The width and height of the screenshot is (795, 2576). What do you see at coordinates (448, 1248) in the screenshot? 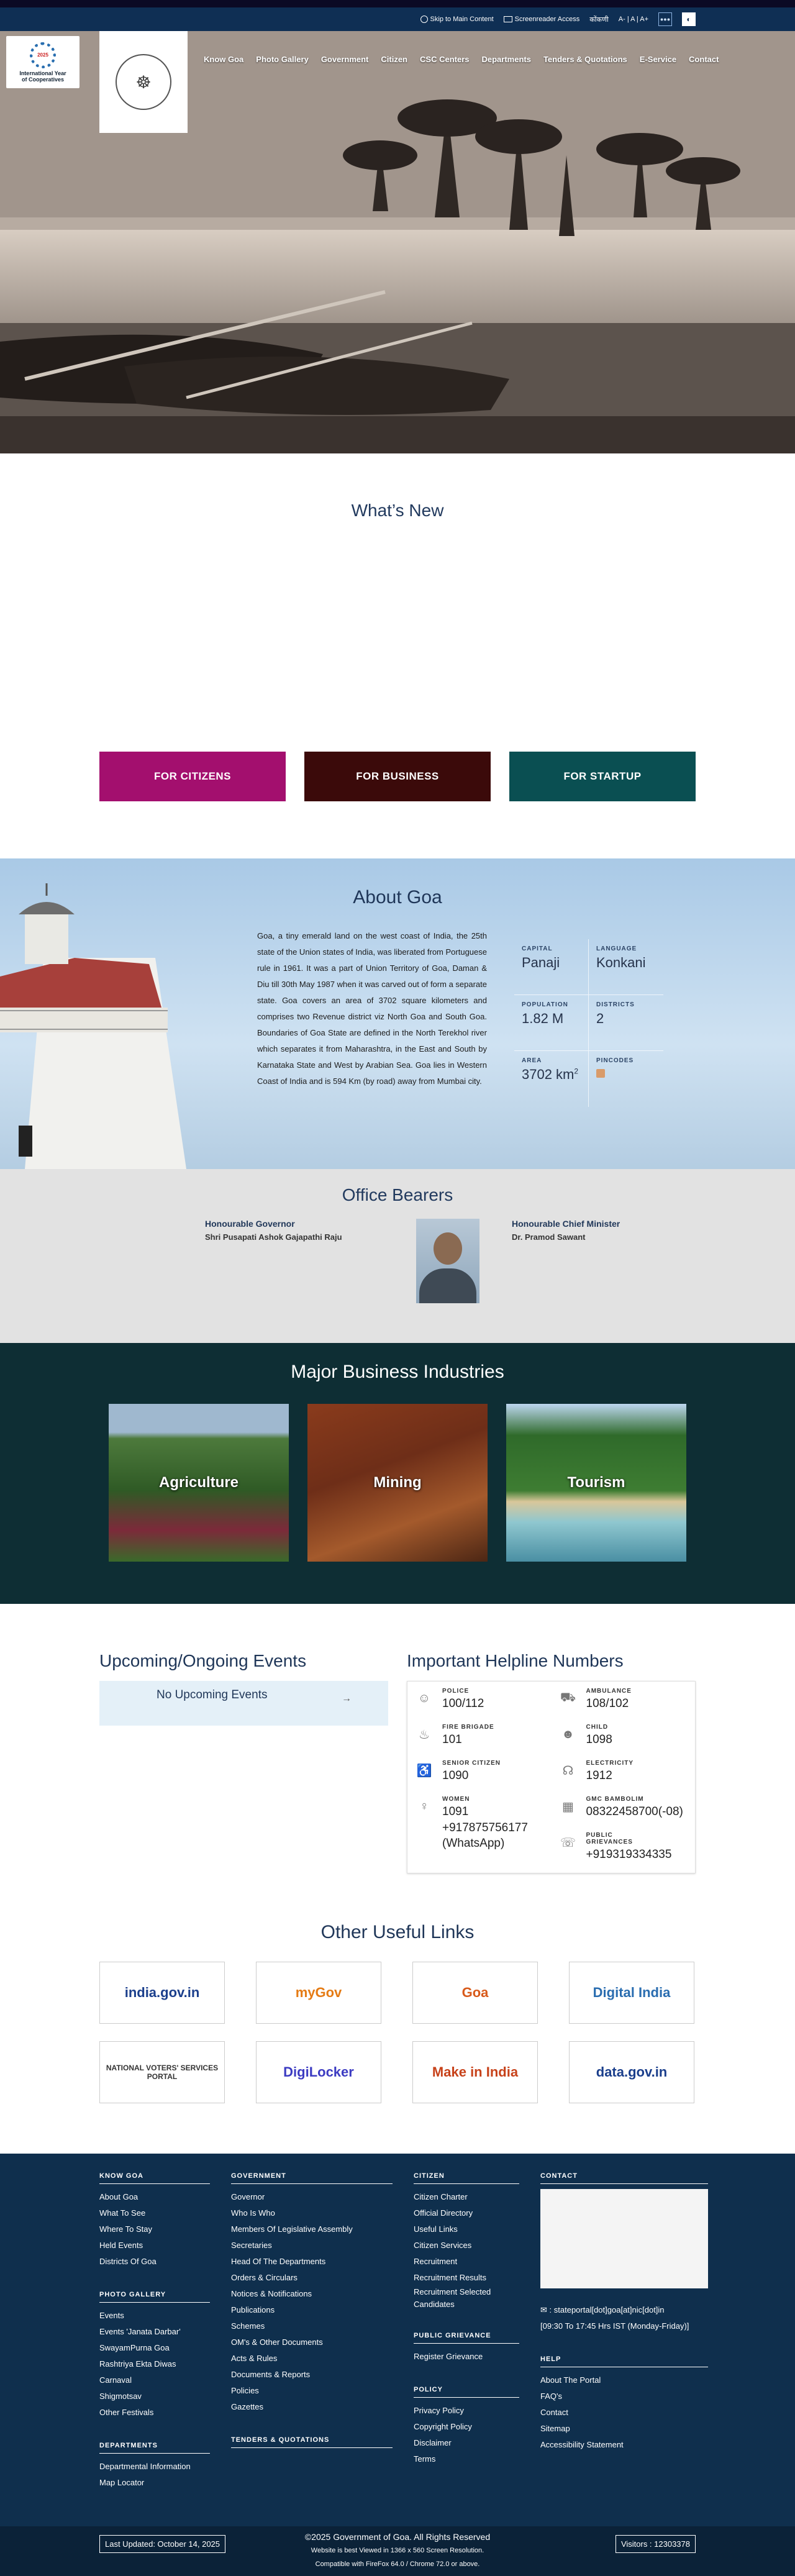
I see `cm-photo-head` at bounding box center [448, 1248].